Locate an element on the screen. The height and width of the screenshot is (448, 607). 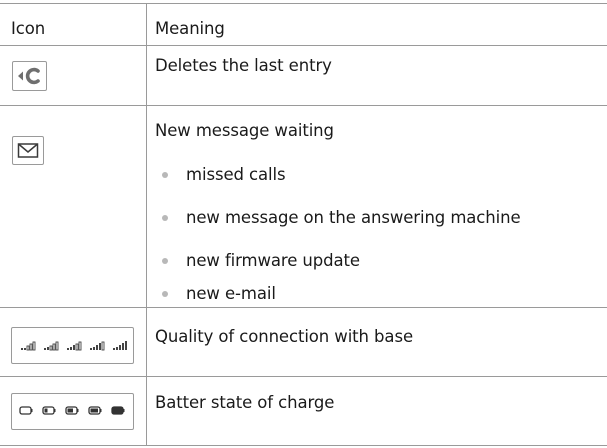
list-item-firmware-update: new firmware update is located at coordinates (273, 260).